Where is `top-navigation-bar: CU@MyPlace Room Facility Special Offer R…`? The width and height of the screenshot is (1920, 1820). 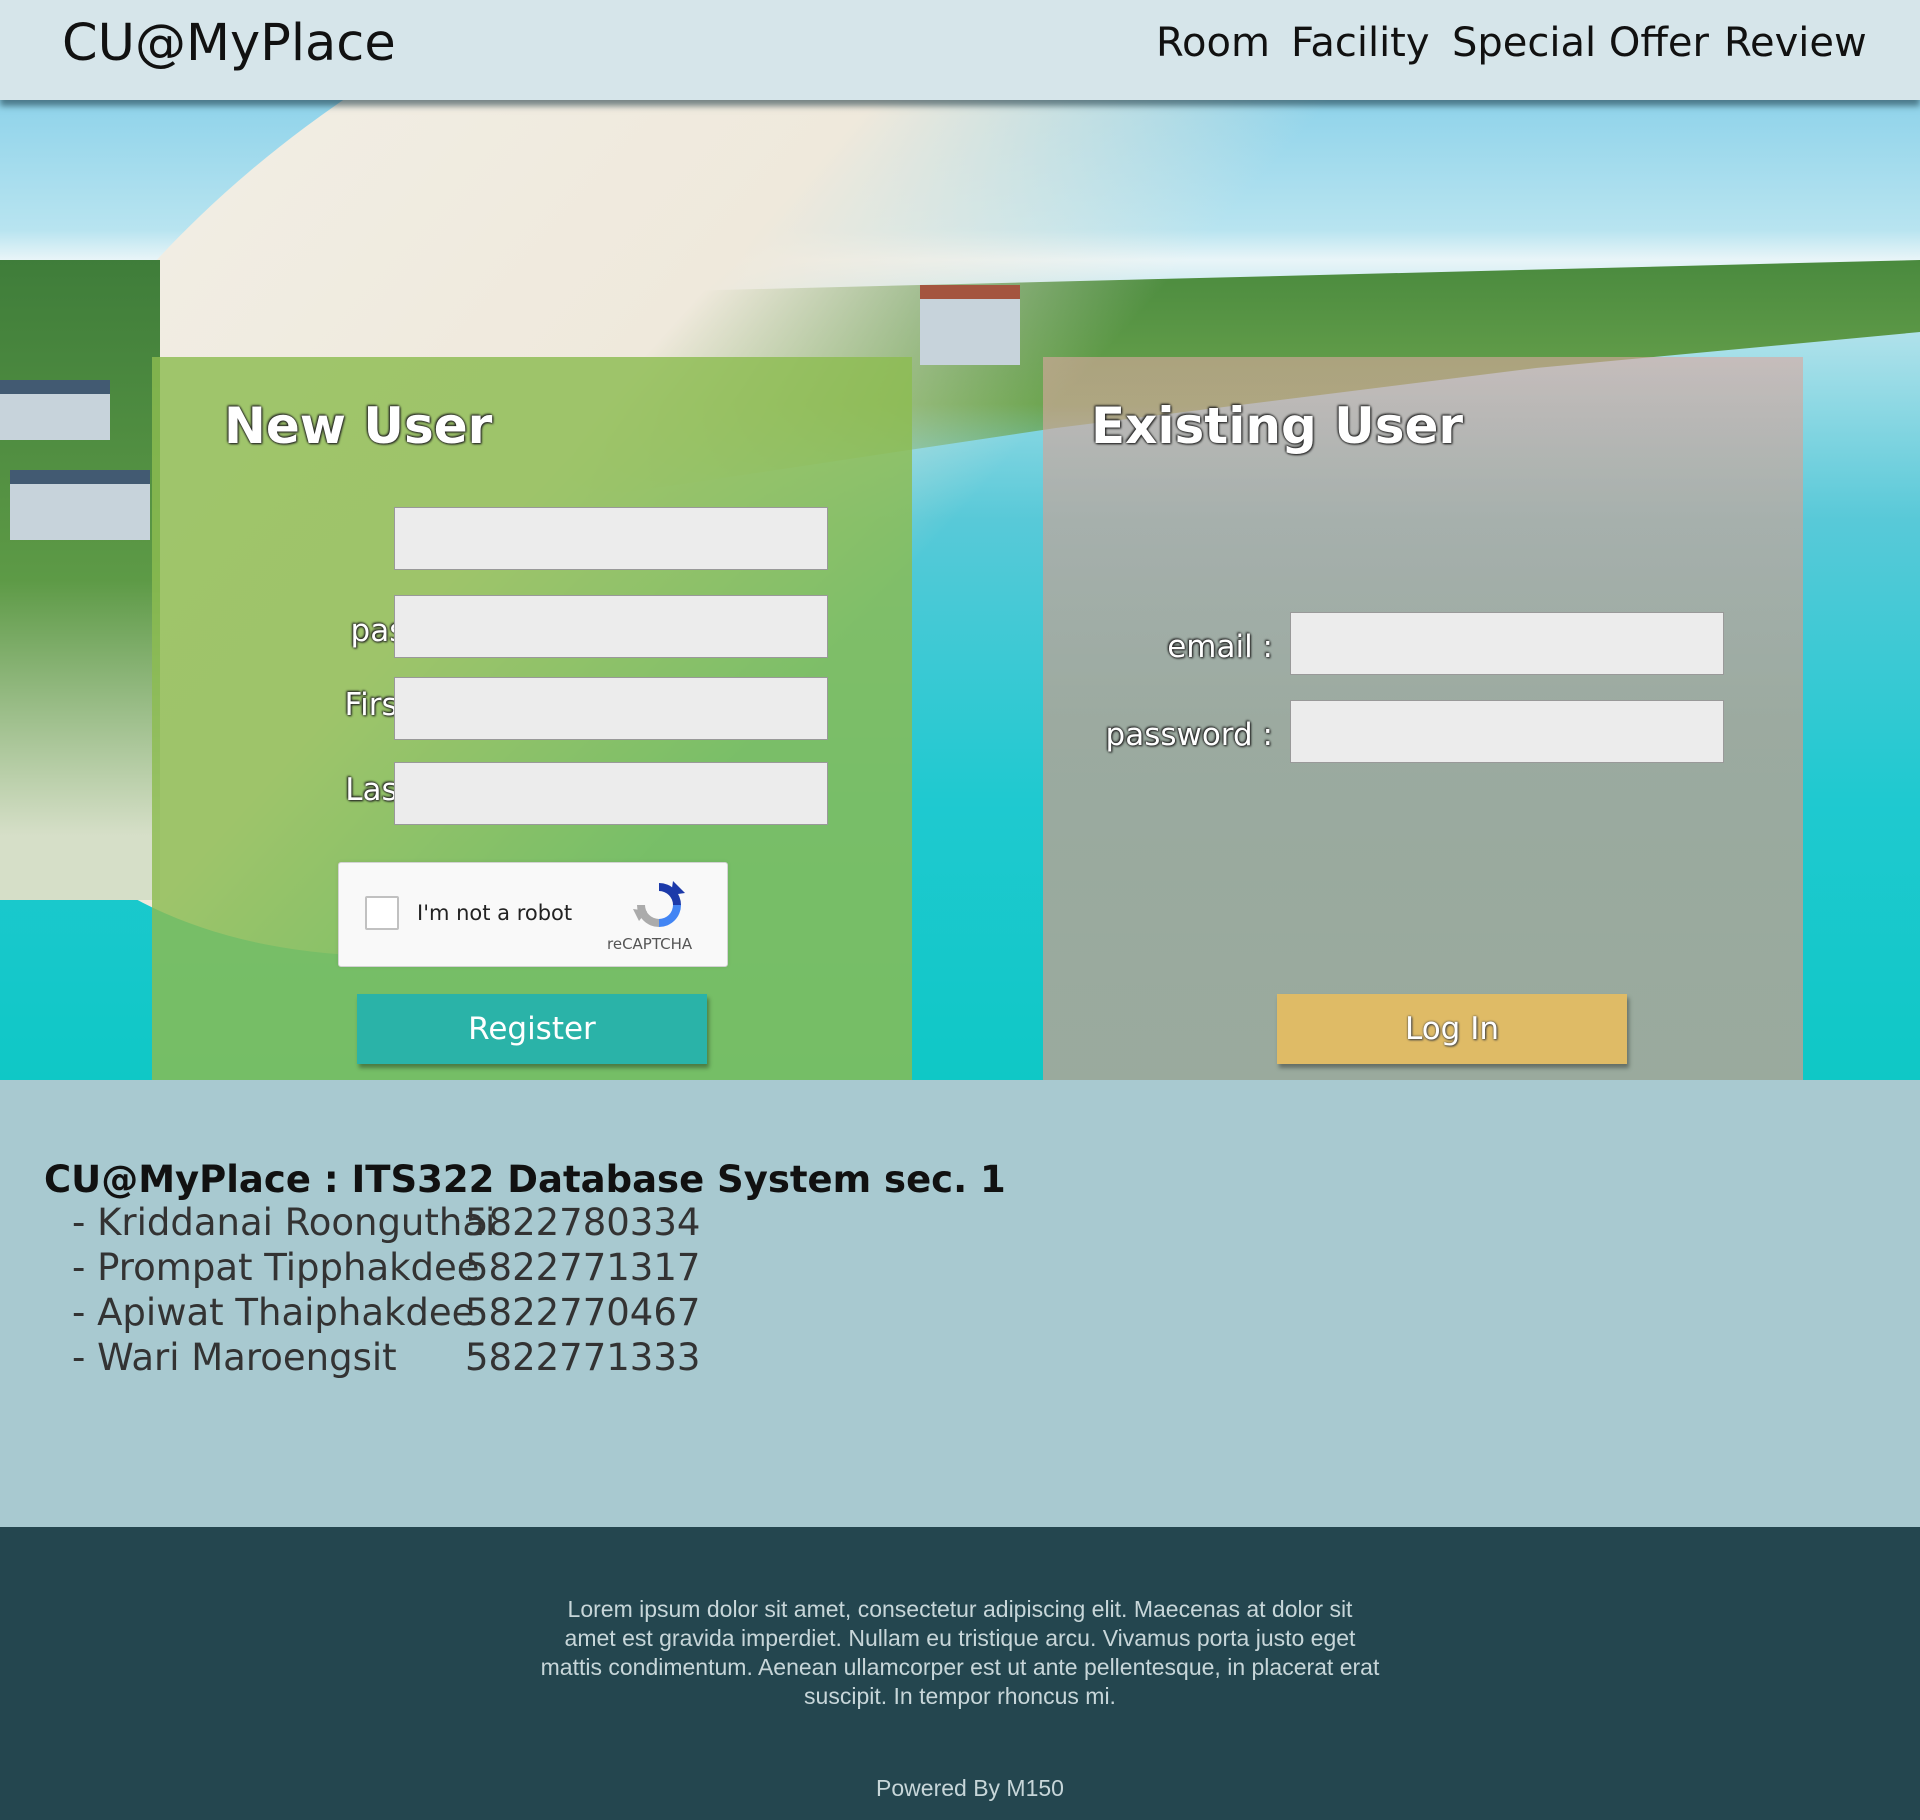
top-navigation-bar: CU@MyPlace Room Facility Special Offer R… is located at coordinates (960, 50).